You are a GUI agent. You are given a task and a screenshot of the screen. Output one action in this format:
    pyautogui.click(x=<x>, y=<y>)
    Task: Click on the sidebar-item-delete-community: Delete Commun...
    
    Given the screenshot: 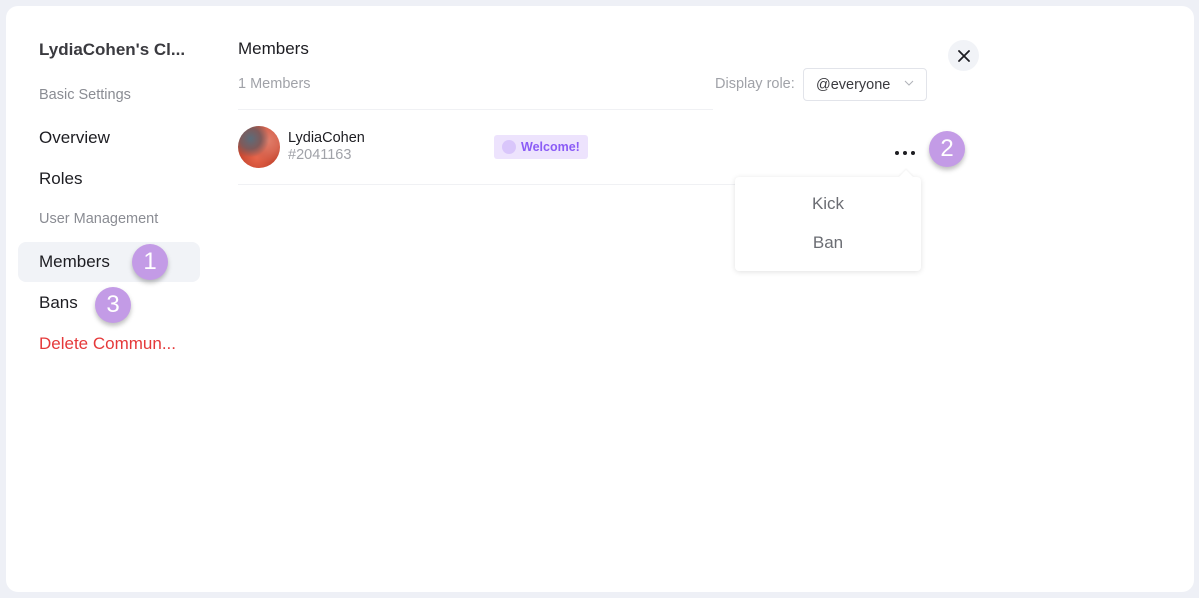 What is the action you would take?
    pyautogui.click(x=109, y=344)
    